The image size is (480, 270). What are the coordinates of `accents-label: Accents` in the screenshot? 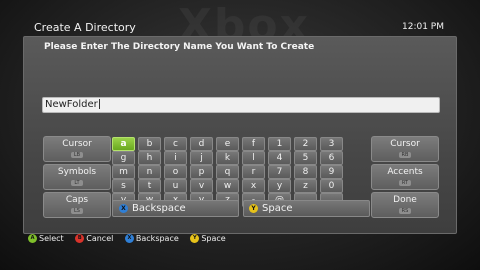 It's located at (405, 172).